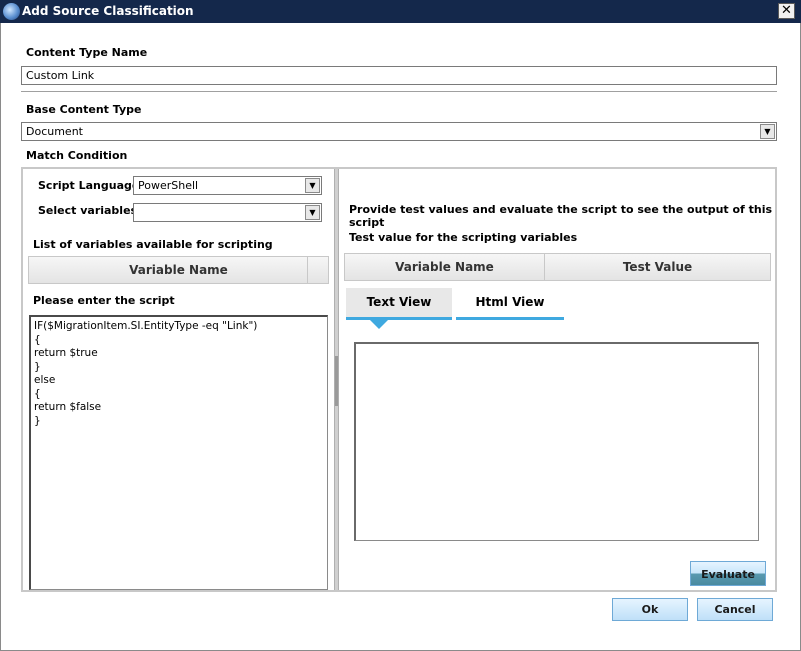  I want to click on script-language-label: Script Language, so click(89, 185).